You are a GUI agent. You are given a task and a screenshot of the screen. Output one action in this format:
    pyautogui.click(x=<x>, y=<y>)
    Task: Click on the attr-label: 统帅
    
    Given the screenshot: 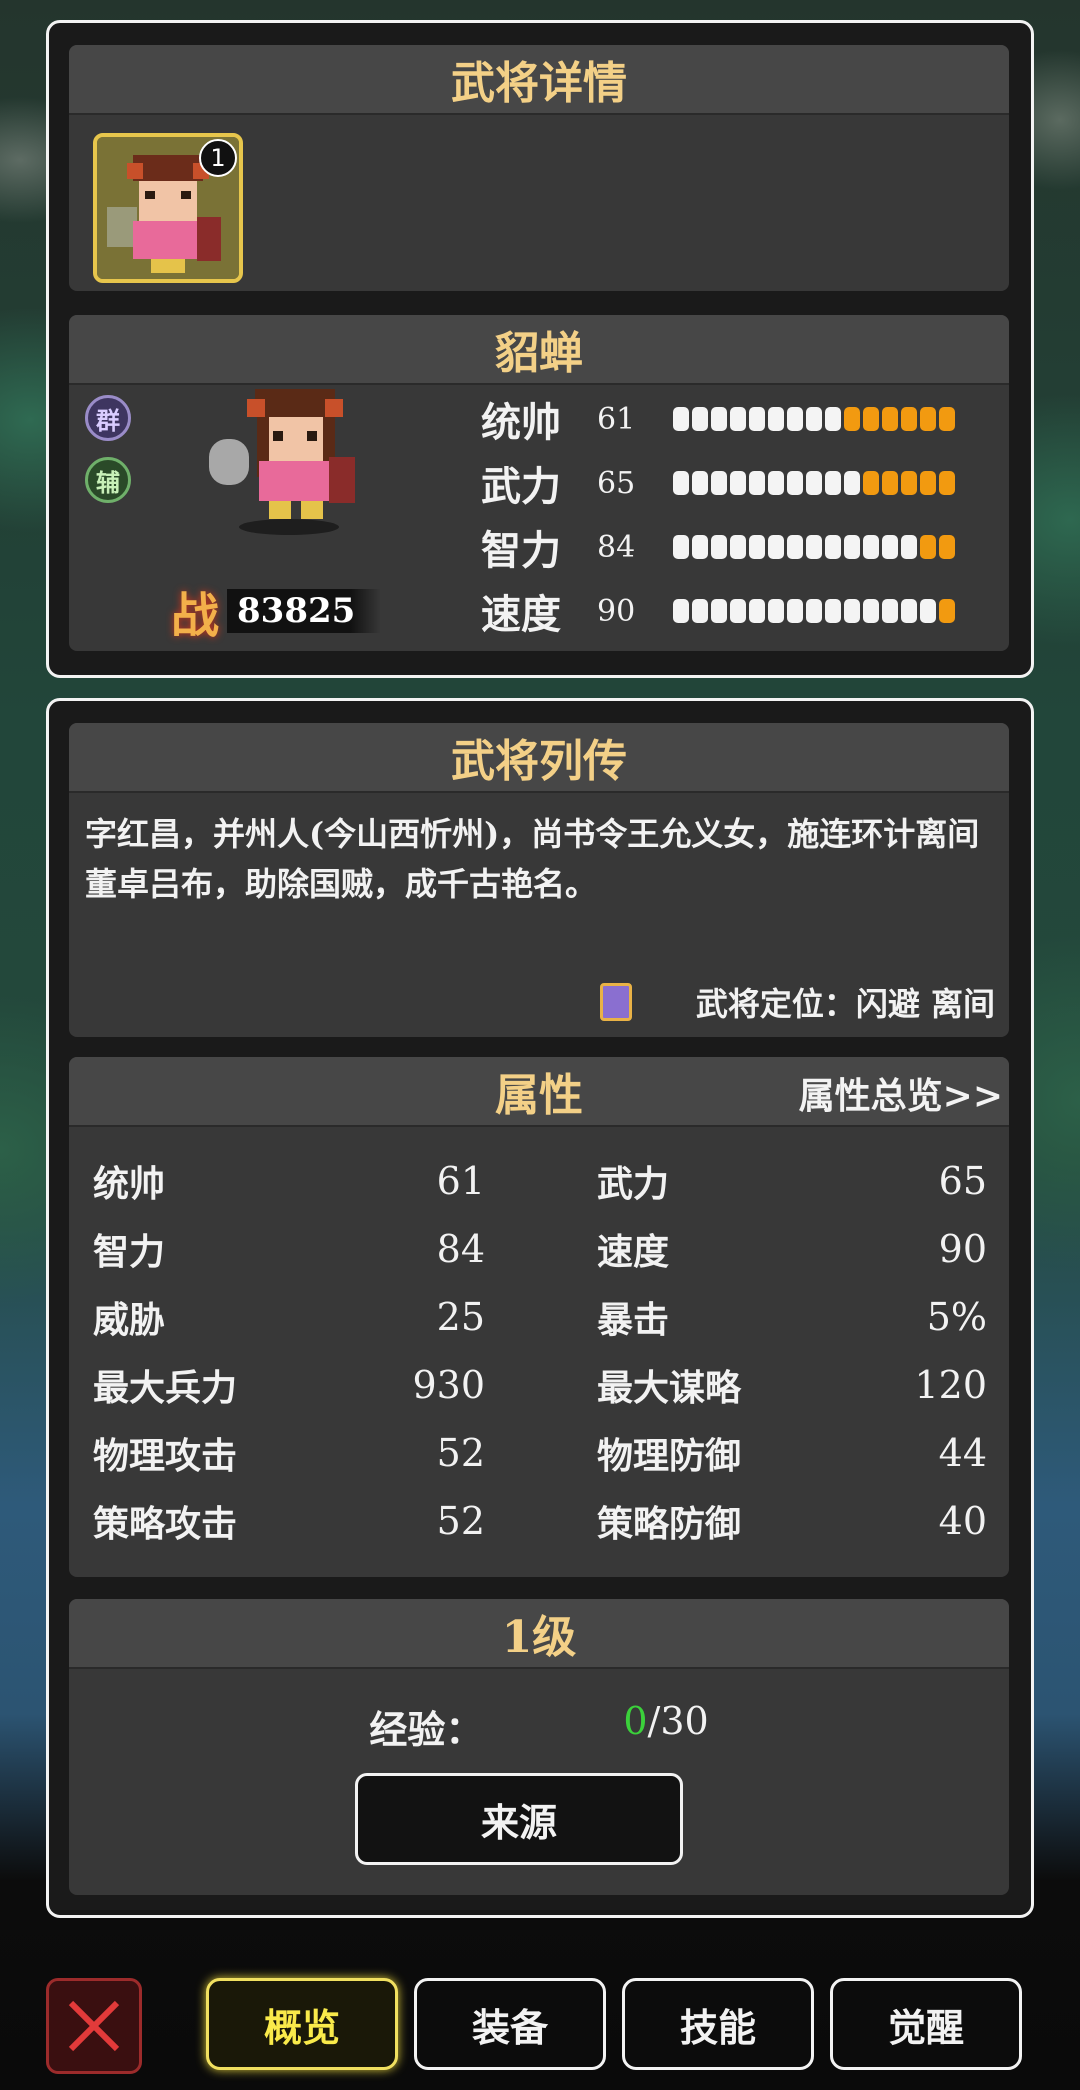 What is the action you would take?
    pyautogui.click(x=129, y=1184)
    